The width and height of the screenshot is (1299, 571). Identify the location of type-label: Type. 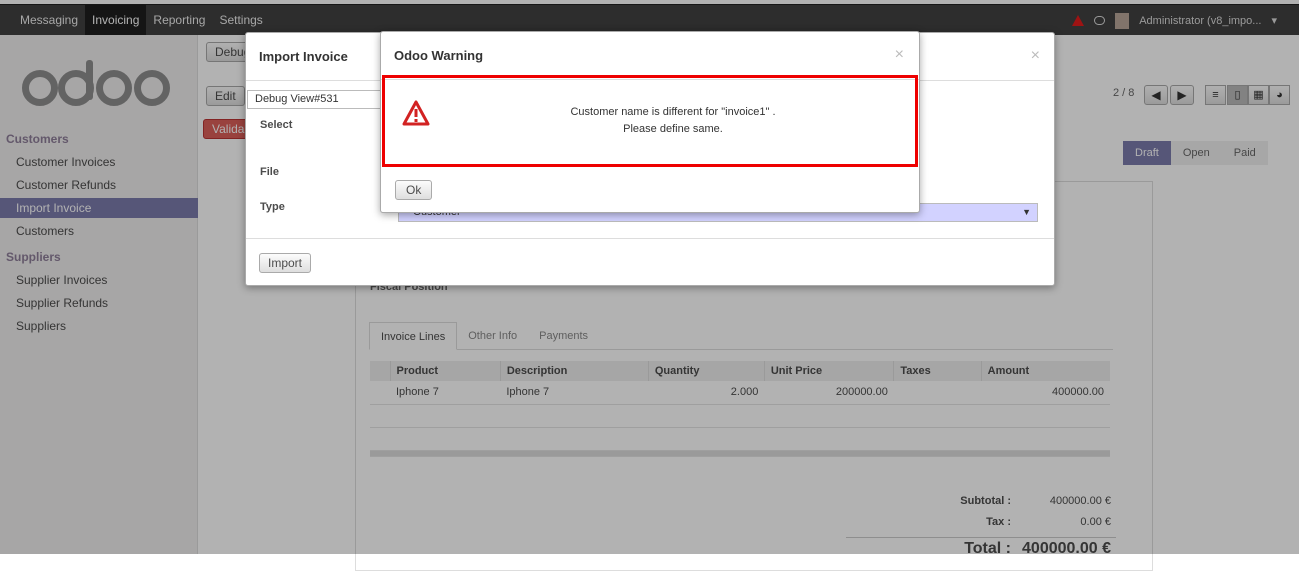
(272, 207).